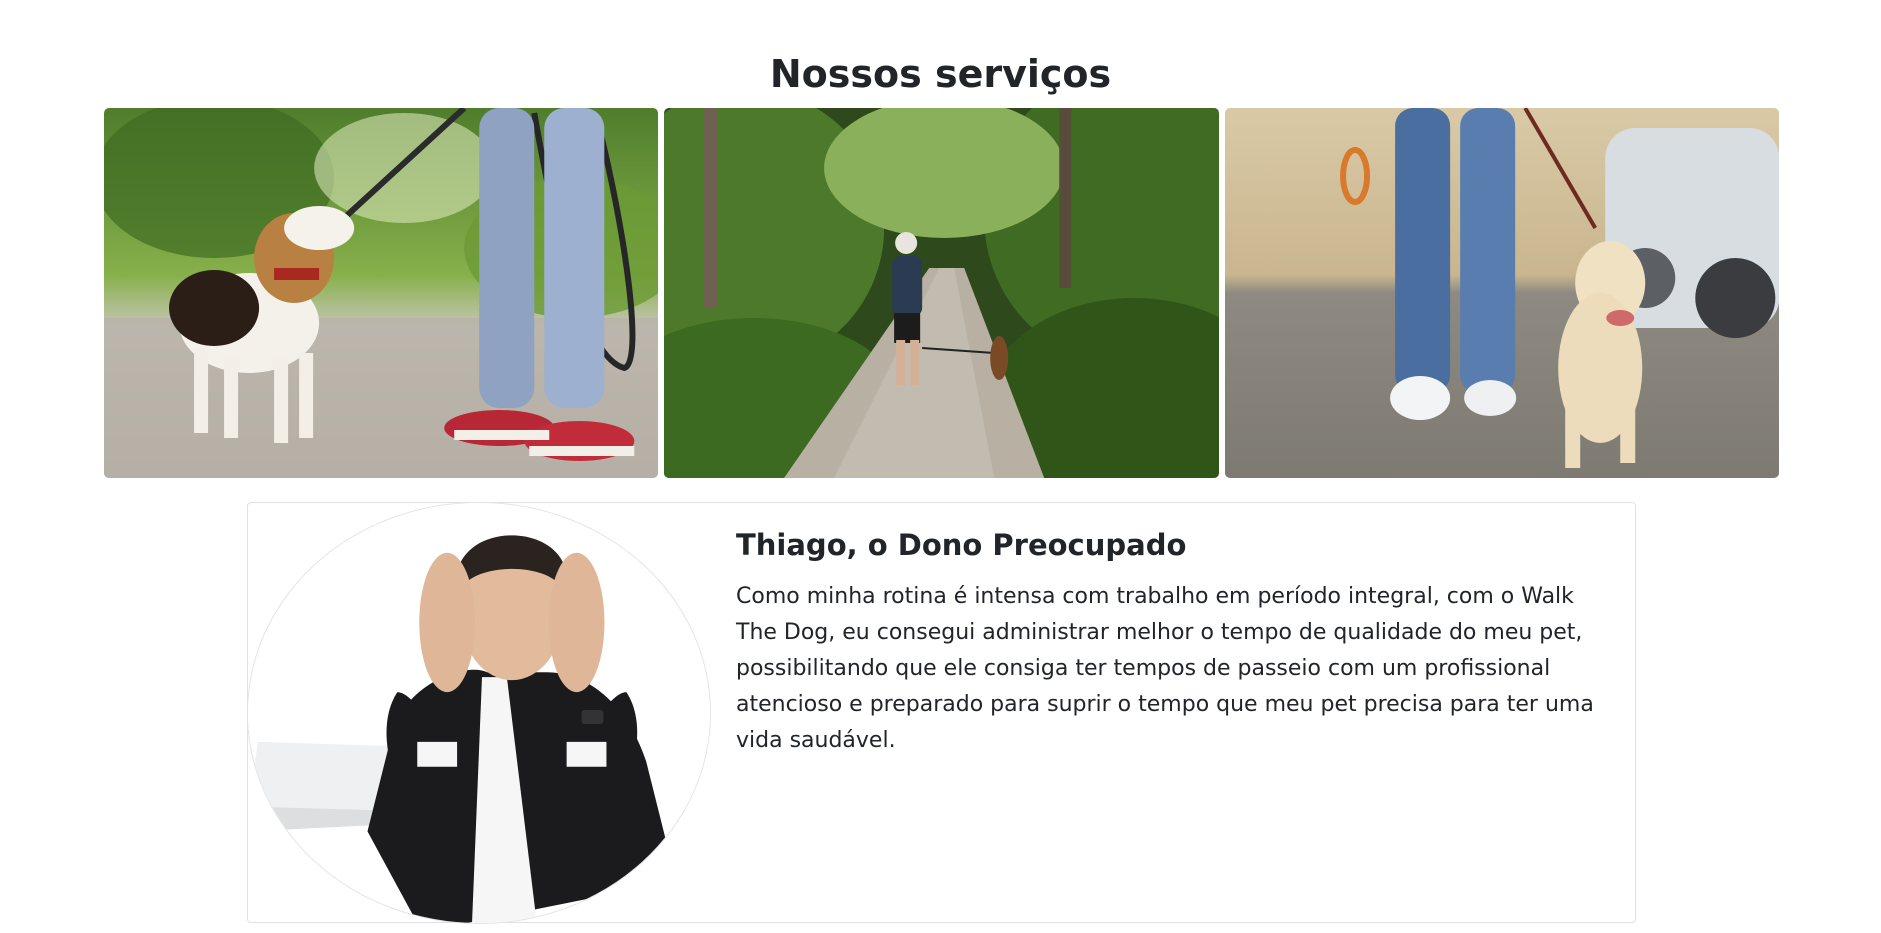 The height and width of the screenshot is (933, 1881). Describe the element at coordinates (961, 545) in the screenshot. I see `testimonial-name: Thiago, o Dono Preocupado` at that location.